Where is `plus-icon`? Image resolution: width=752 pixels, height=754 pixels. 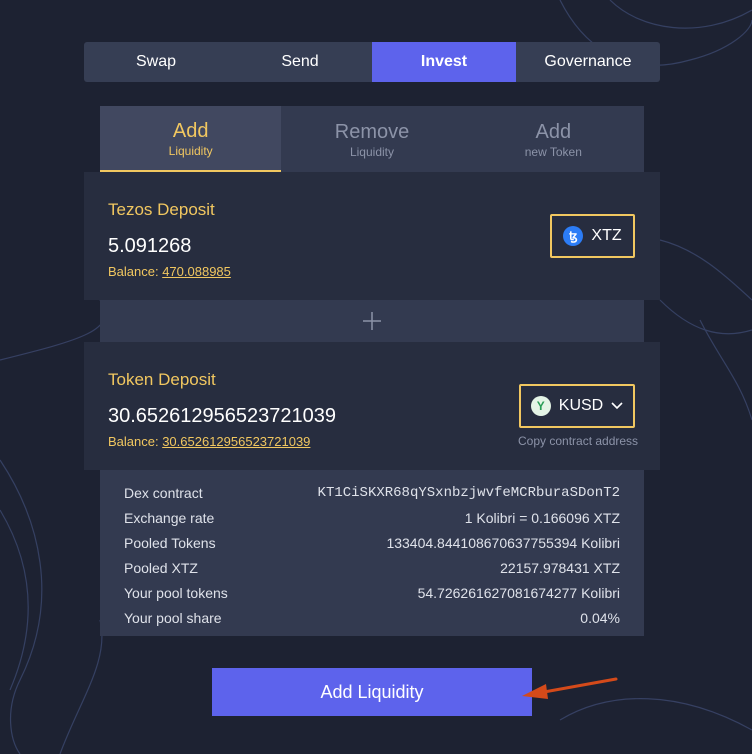
plus-icon is located at coordinates (372, 321).